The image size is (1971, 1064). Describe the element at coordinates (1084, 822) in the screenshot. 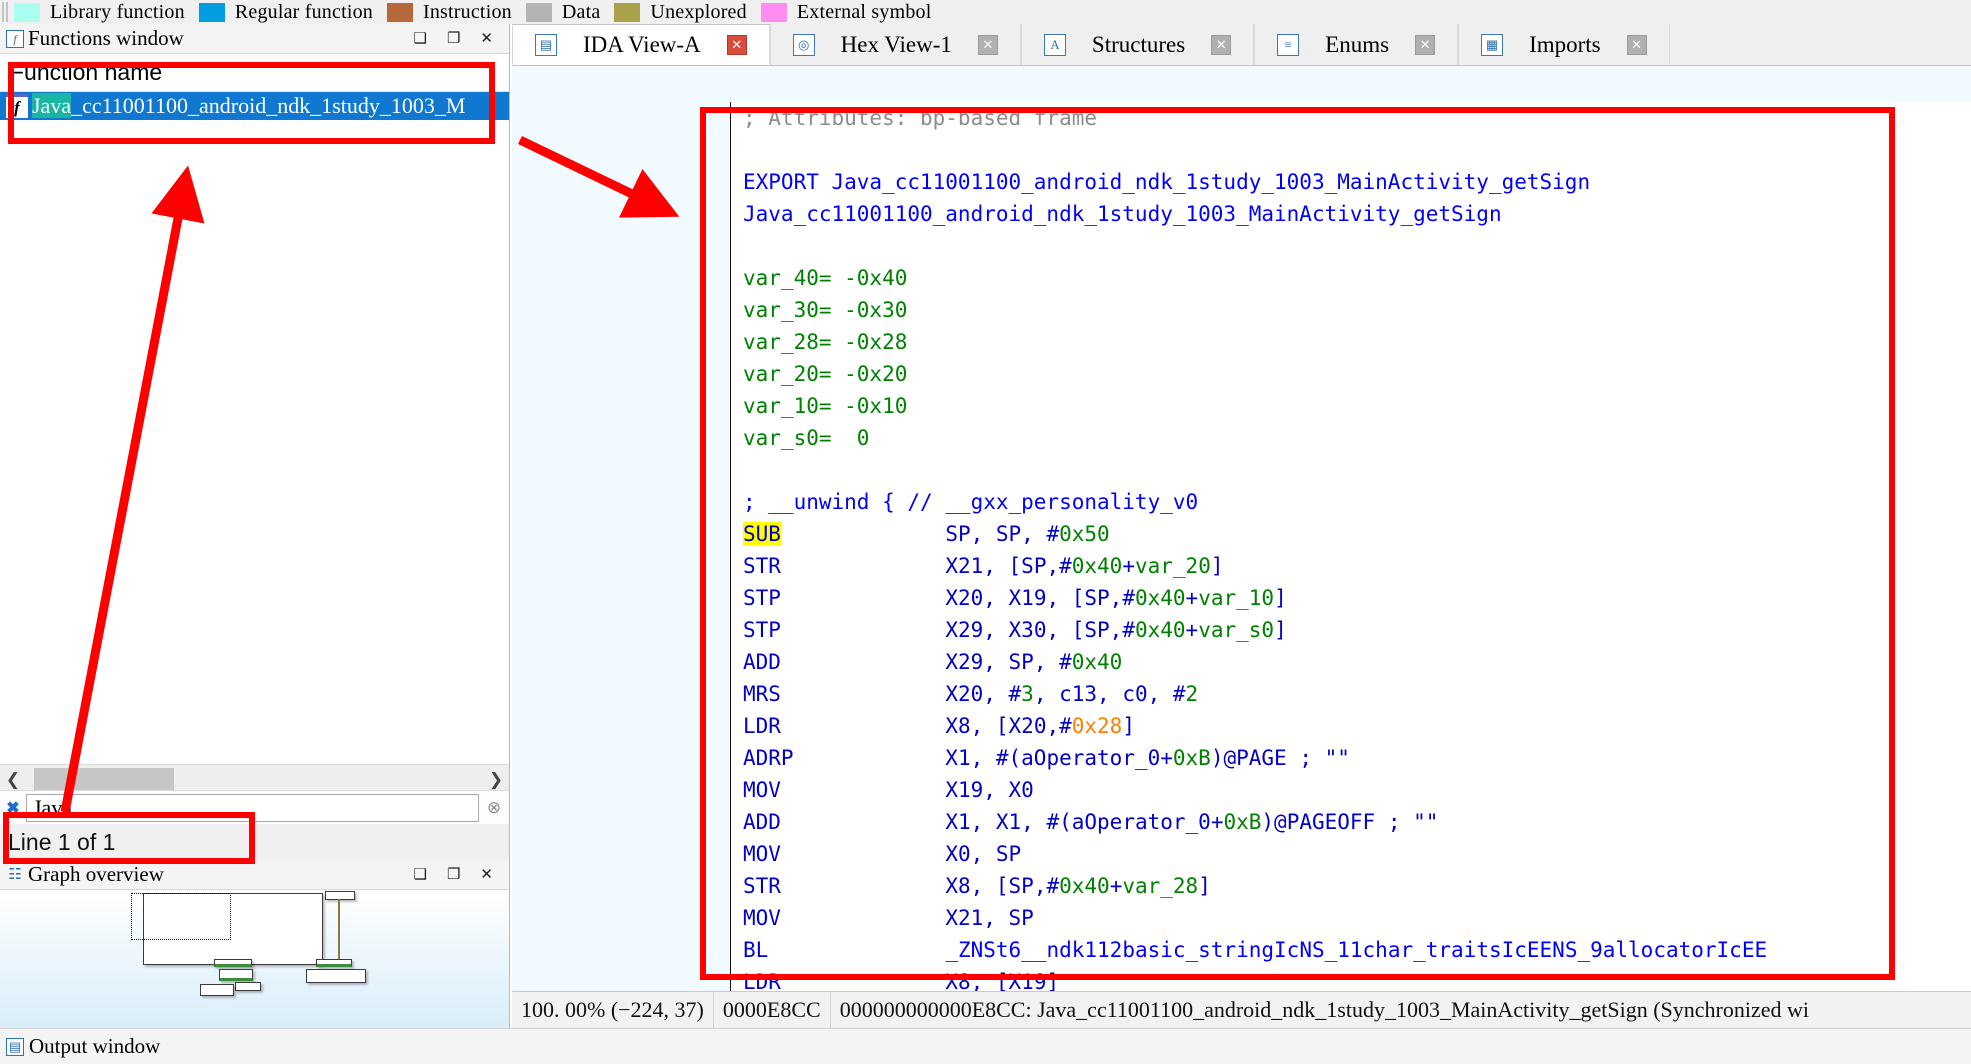

I see `code-token: X1, X1, #(aOperator_0+` at that location.